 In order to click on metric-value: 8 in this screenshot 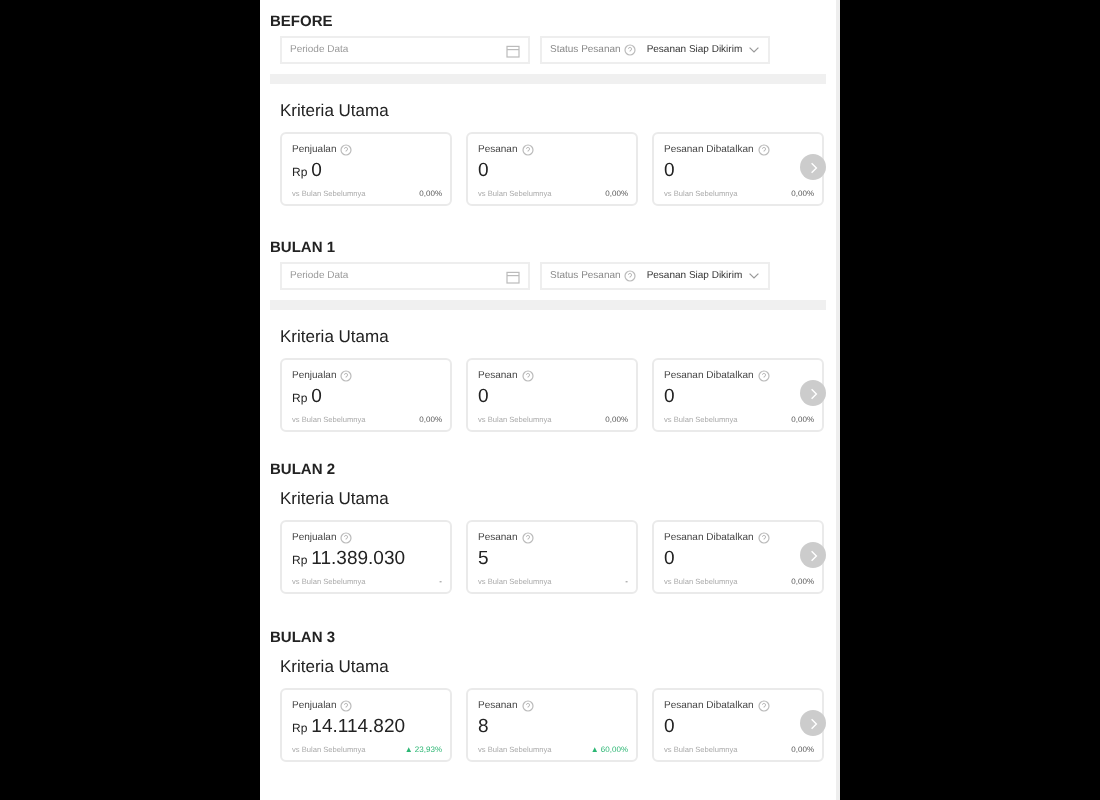, I will do `click(483, 727)`.